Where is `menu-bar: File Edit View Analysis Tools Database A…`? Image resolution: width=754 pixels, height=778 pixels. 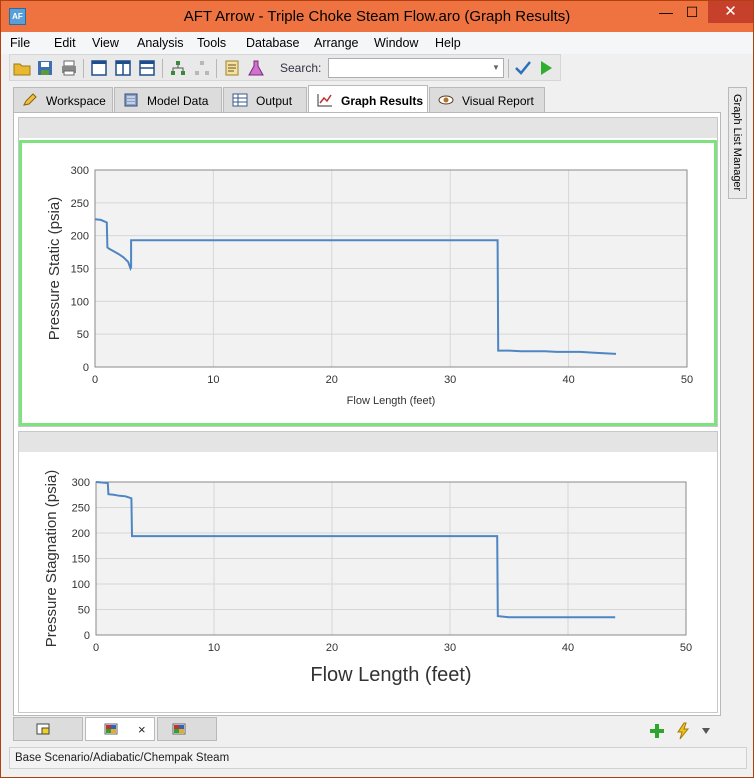
menu-bar: File Edit View Analysis Tools Database A… is located at coordinates (377, 43).